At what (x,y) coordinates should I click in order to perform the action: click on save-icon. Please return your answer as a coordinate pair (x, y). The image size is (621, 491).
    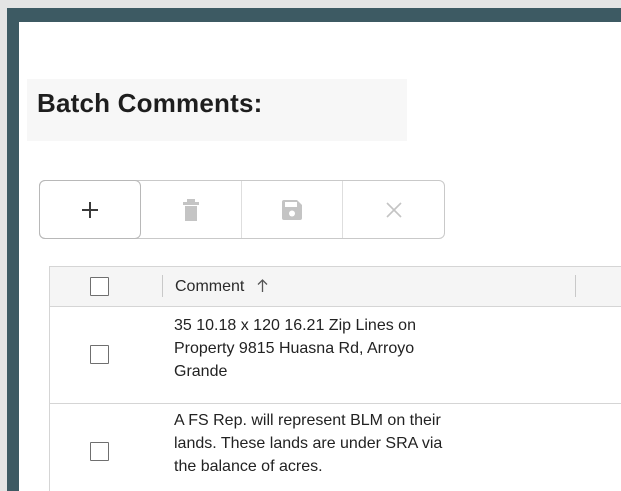
    Looking at the image, I should click on (292, 209).